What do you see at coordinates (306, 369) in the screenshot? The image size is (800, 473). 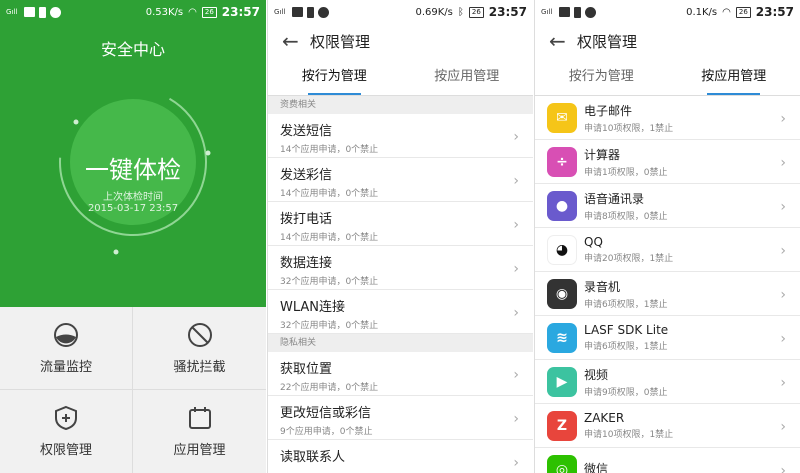 I see `item-title: 获取位置` at bounding box center [306, 369].